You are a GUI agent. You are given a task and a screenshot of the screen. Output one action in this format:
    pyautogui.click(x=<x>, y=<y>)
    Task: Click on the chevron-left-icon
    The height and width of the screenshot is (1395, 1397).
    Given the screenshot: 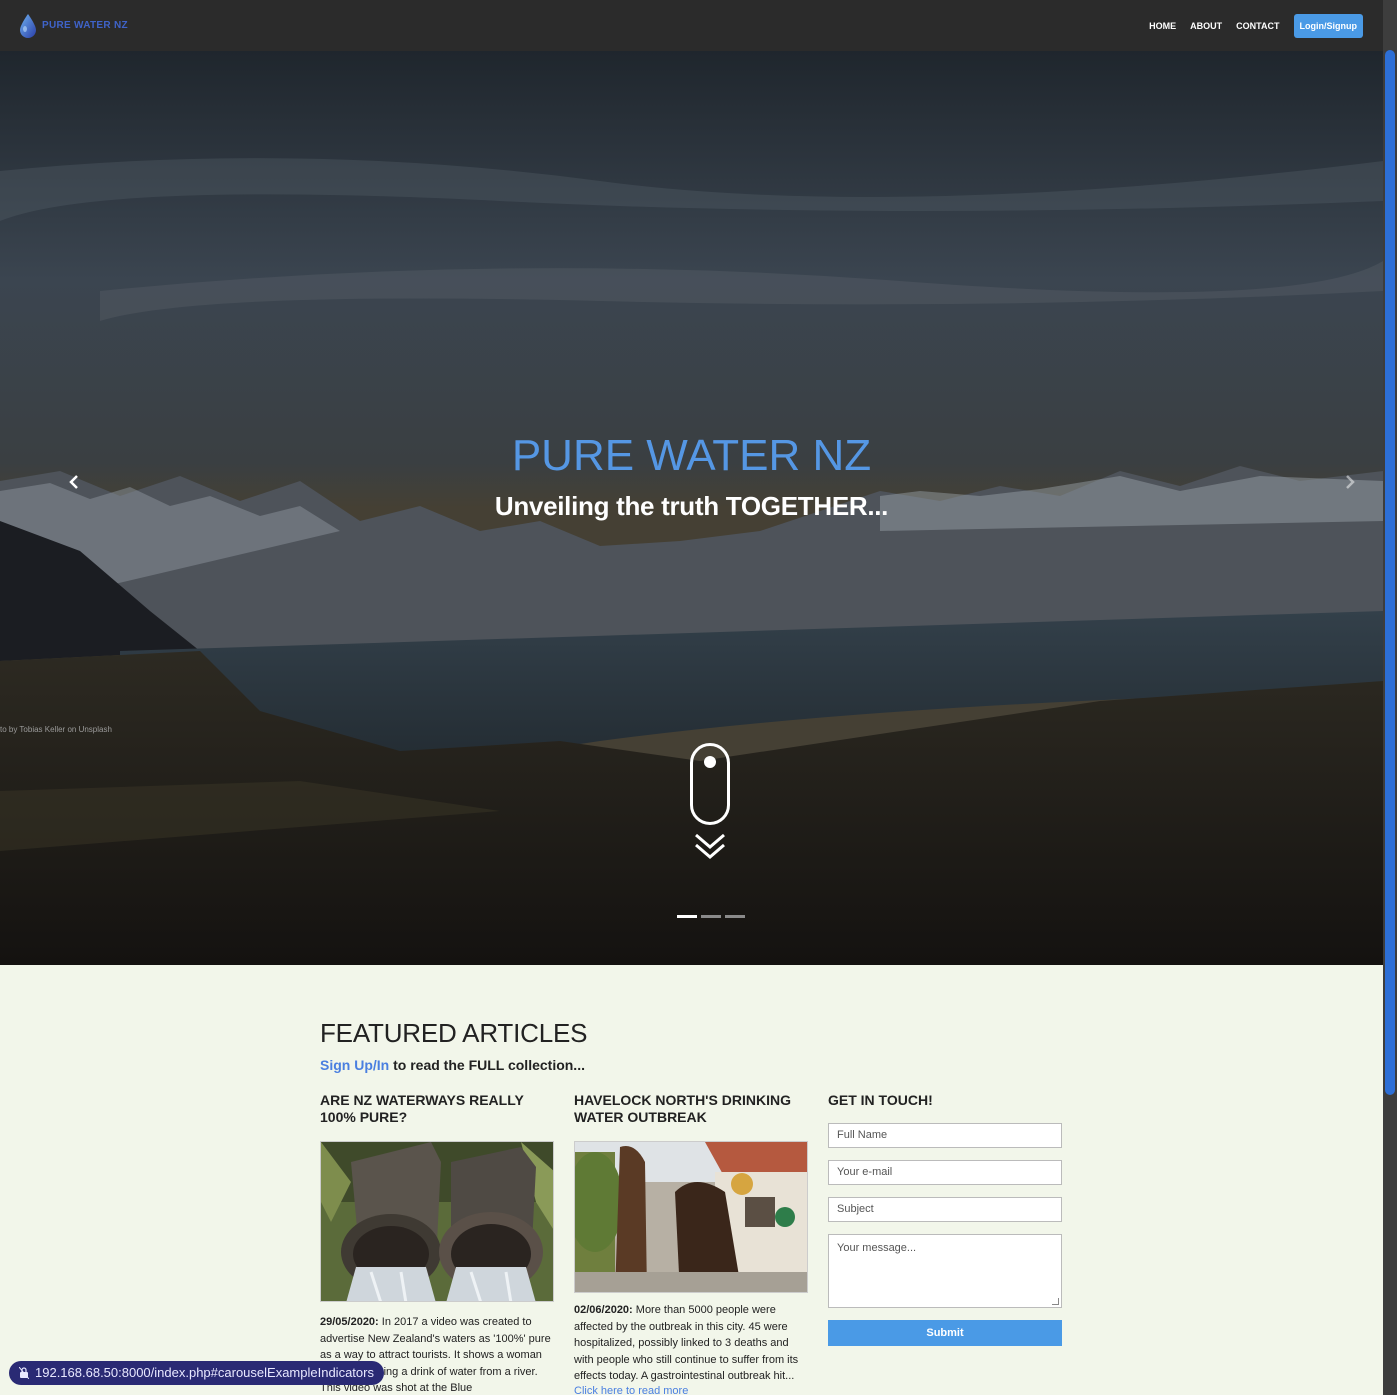 What is the action you would take?
    pyautogui.click(x=74, y=483)
    